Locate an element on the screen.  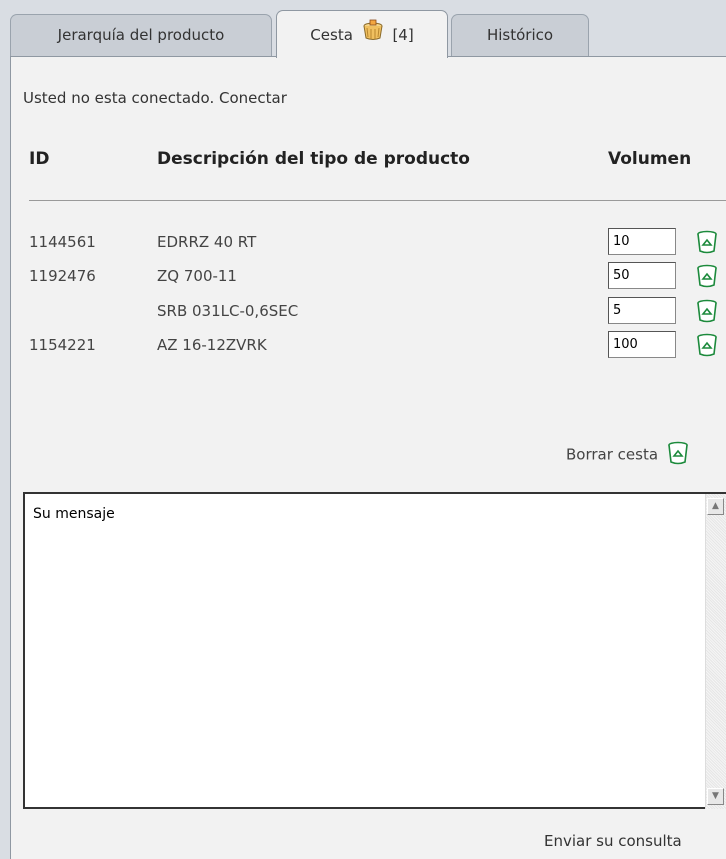
login-status-text: Usted no esta conectado. is located at coordinates (119, 98).